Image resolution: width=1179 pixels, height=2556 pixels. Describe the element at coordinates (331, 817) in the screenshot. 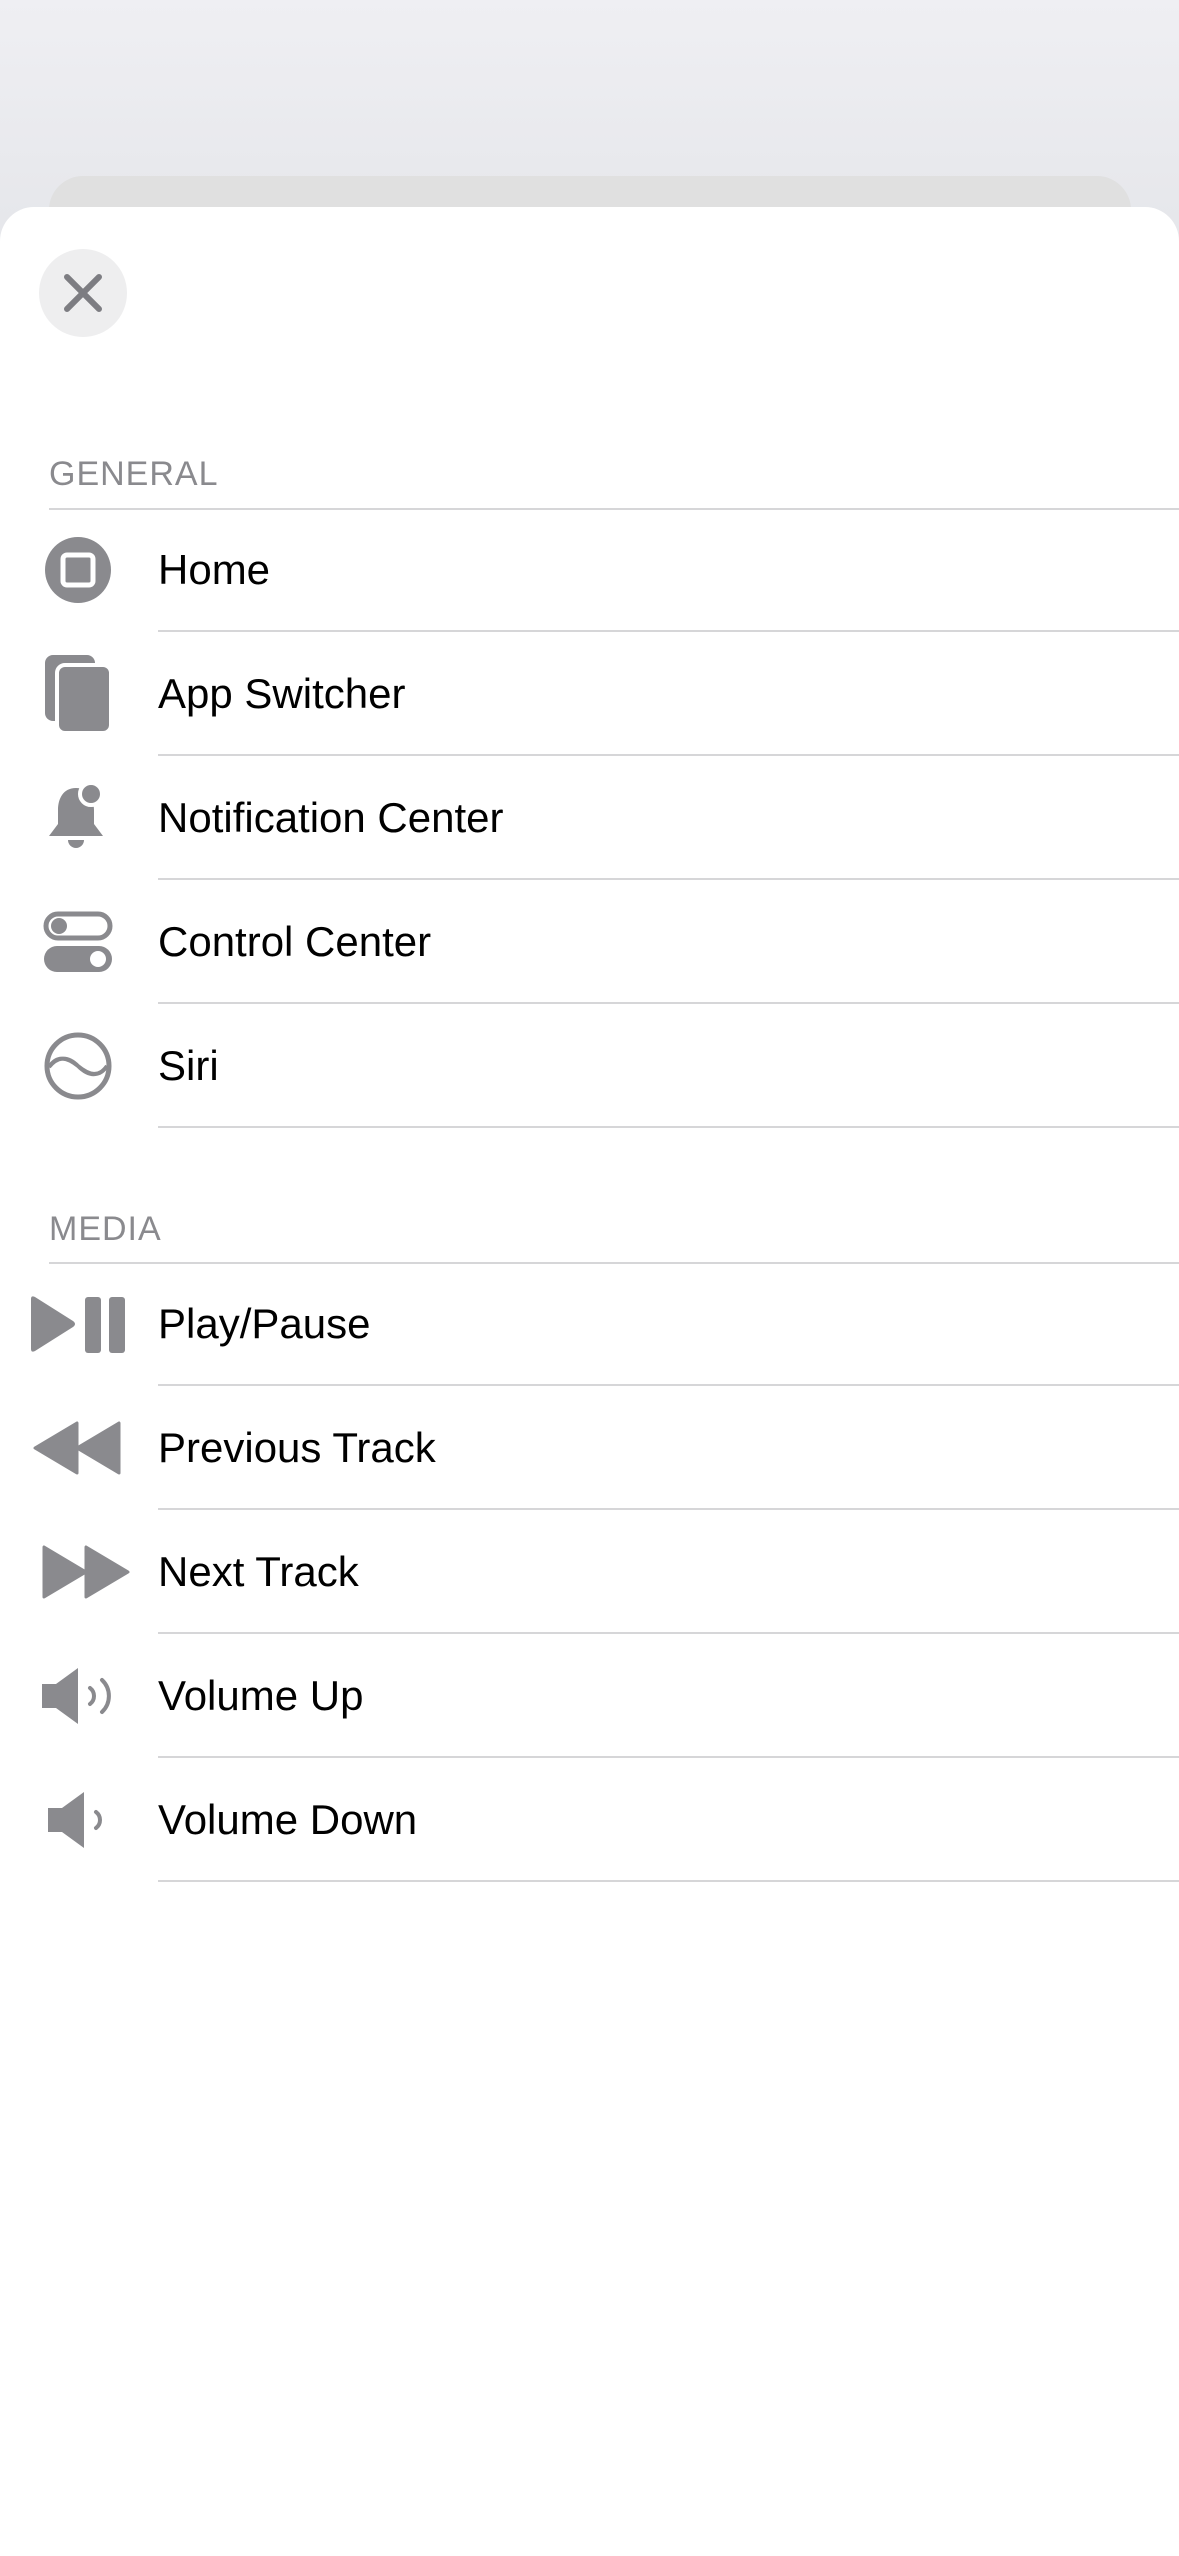

I see `menu-item-label: Notification Center` at that location.